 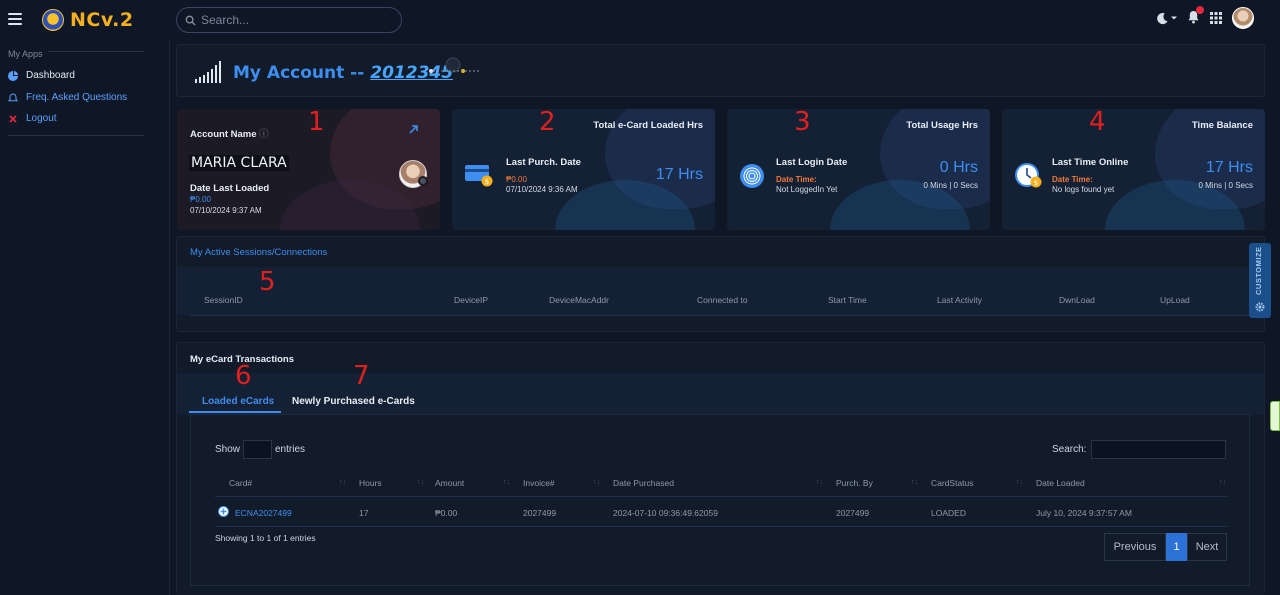 I want to click on card-title: Total Usage Hrs, so click(x=942, y=125).